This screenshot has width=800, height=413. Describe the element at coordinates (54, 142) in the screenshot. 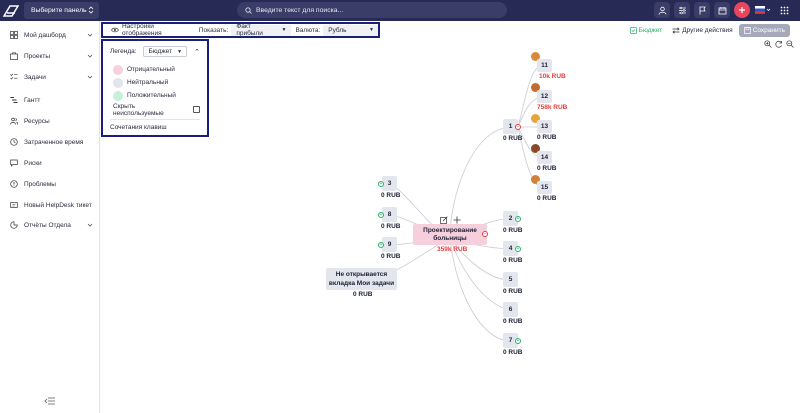

I see `sidebar-item-label: Затраченное время` at that location.